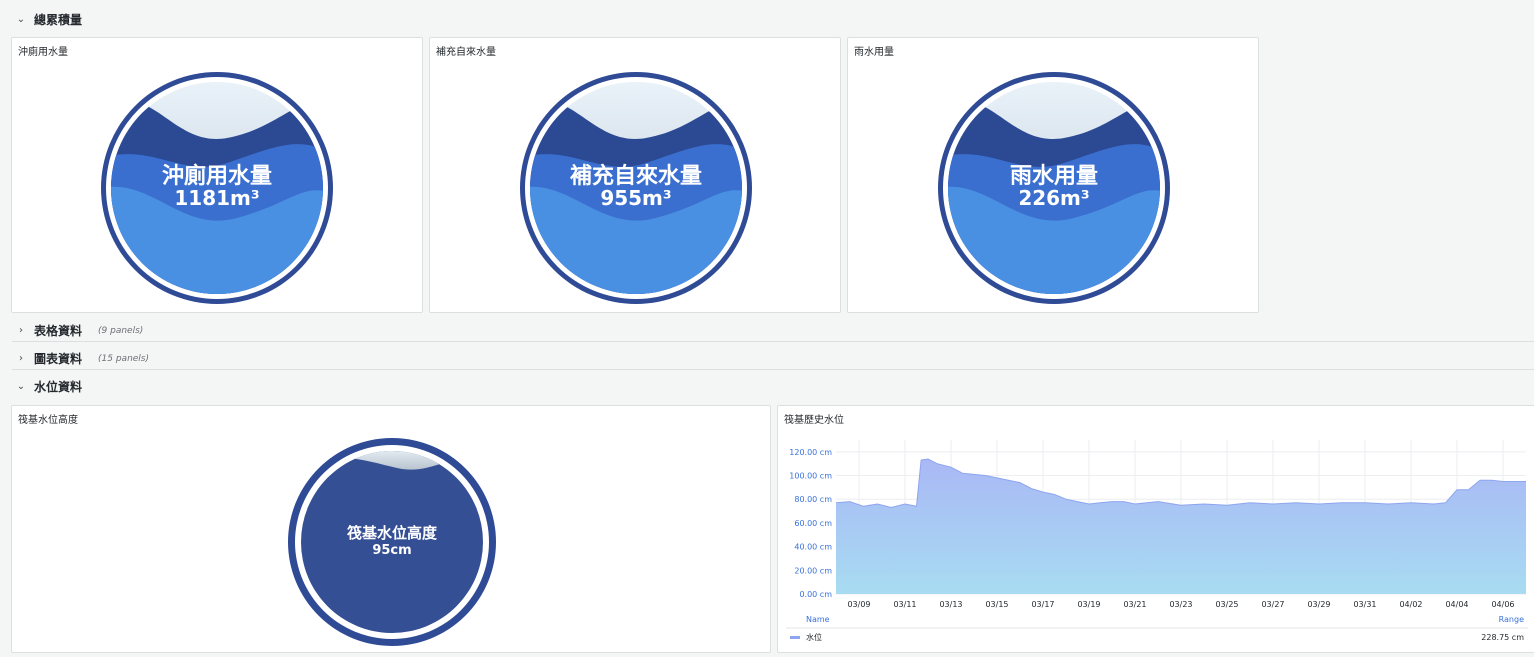 This screenshot has height=657, width=1534. Describe the element at coordinates (635, 198) in the screenshot. I see `gauge-value: 955m³` at that location.